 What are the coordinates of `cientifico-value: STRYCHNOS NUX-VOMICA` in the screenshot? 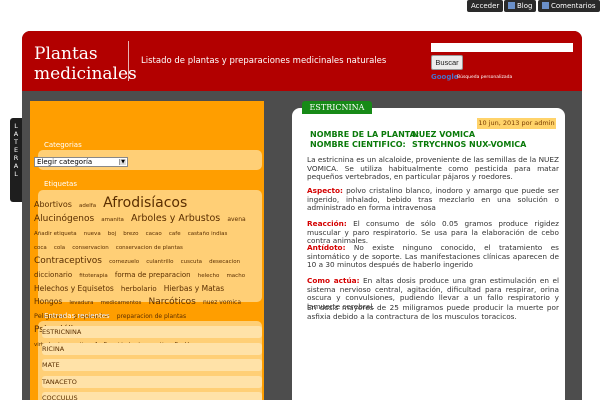 It's located at (469, 144).